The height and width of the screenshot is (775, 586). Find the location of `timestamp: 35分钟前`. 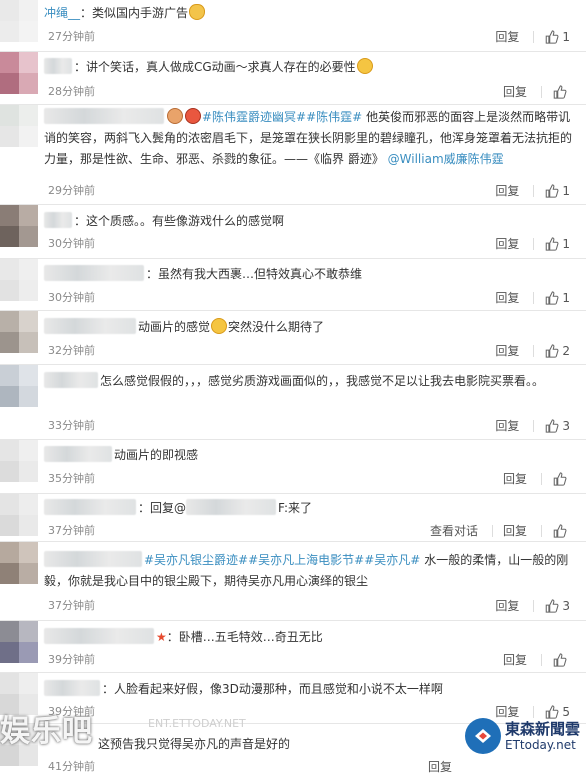

timestamp: 35分钟前 is located at coordinates (71, 478).